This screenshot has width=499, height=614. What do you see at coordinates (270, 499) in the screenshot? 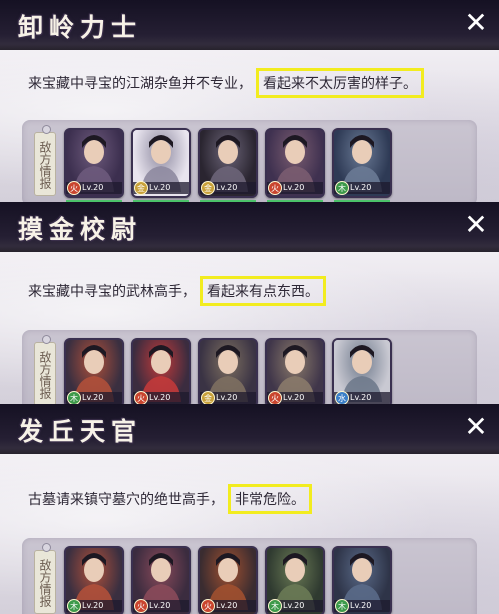
I see `highlighted-text: 非常危险。` at bounding box center [270, 499].